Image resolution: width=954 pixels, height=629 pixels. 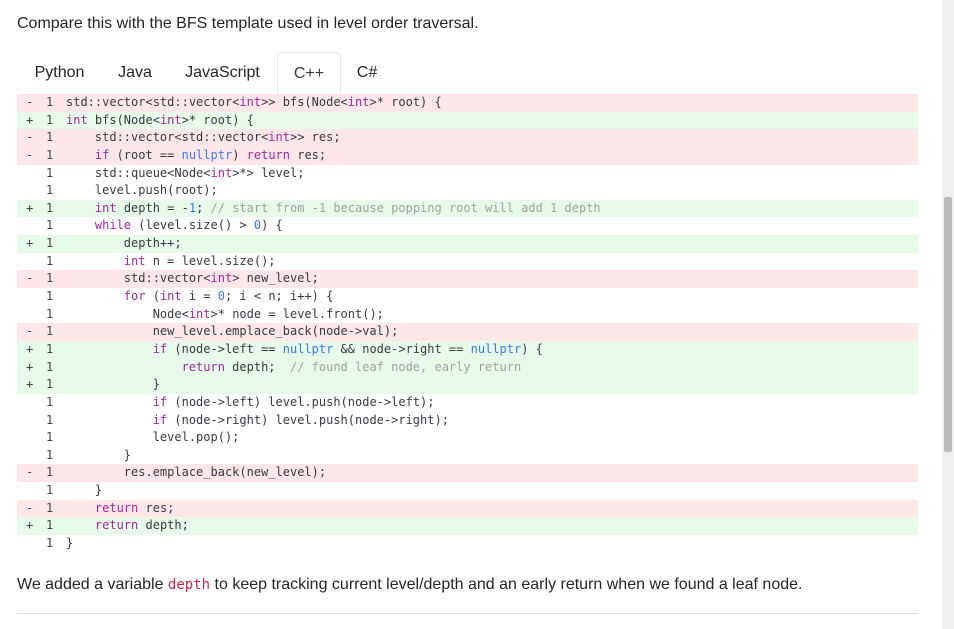 What do you see at coordinates (467, 491) in the screenshot?
I see `diff-line-context: 1 }` at bounding box center [467, 491].